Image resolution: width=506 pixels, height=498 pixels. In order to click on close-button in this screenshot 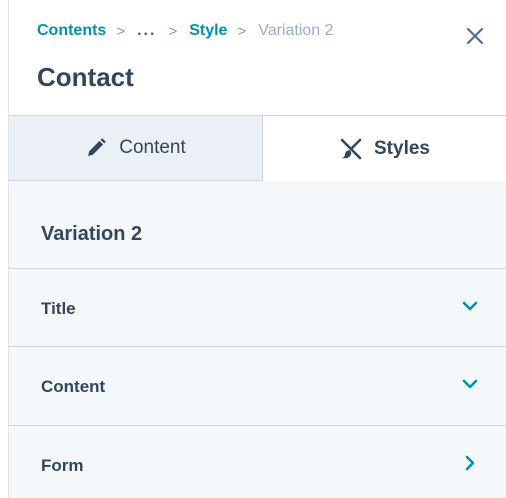, I will do `click(475, 36)`.